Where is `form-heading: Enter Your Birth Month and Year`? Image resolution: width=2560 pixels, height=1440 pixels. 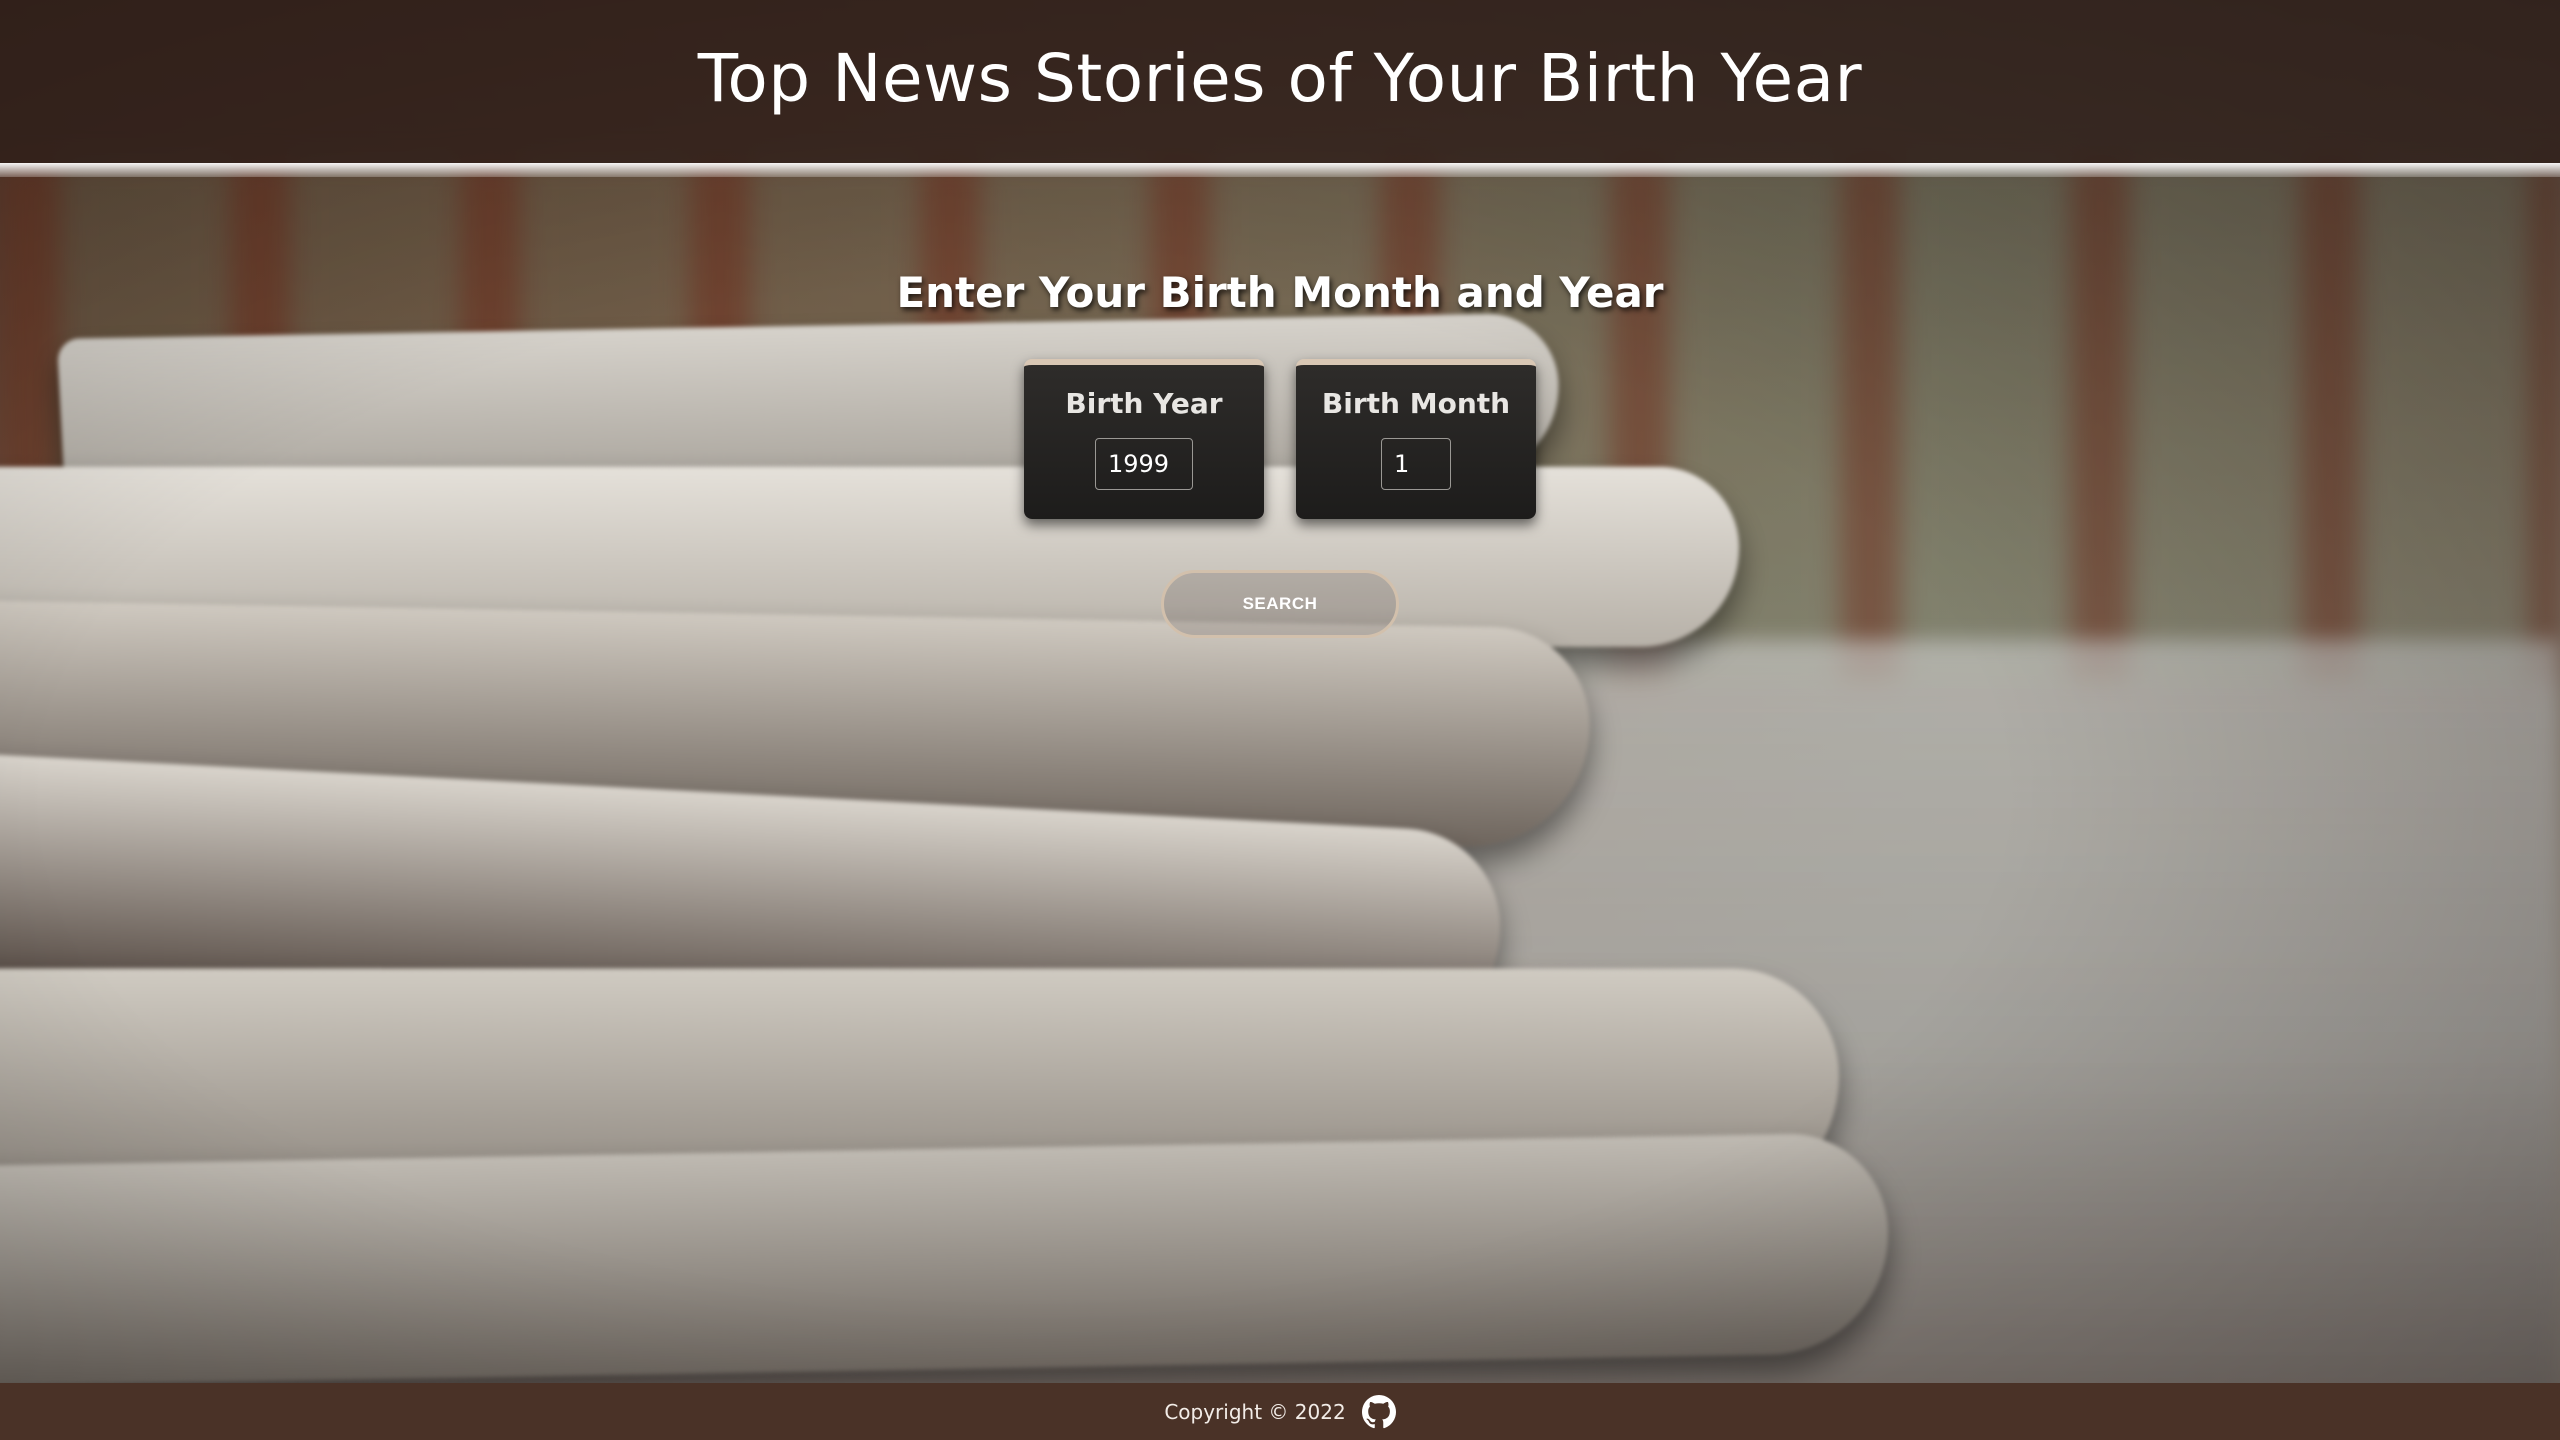 form-heading: Enter Your Birth Month and Year is located at coordinates (1280, 292).